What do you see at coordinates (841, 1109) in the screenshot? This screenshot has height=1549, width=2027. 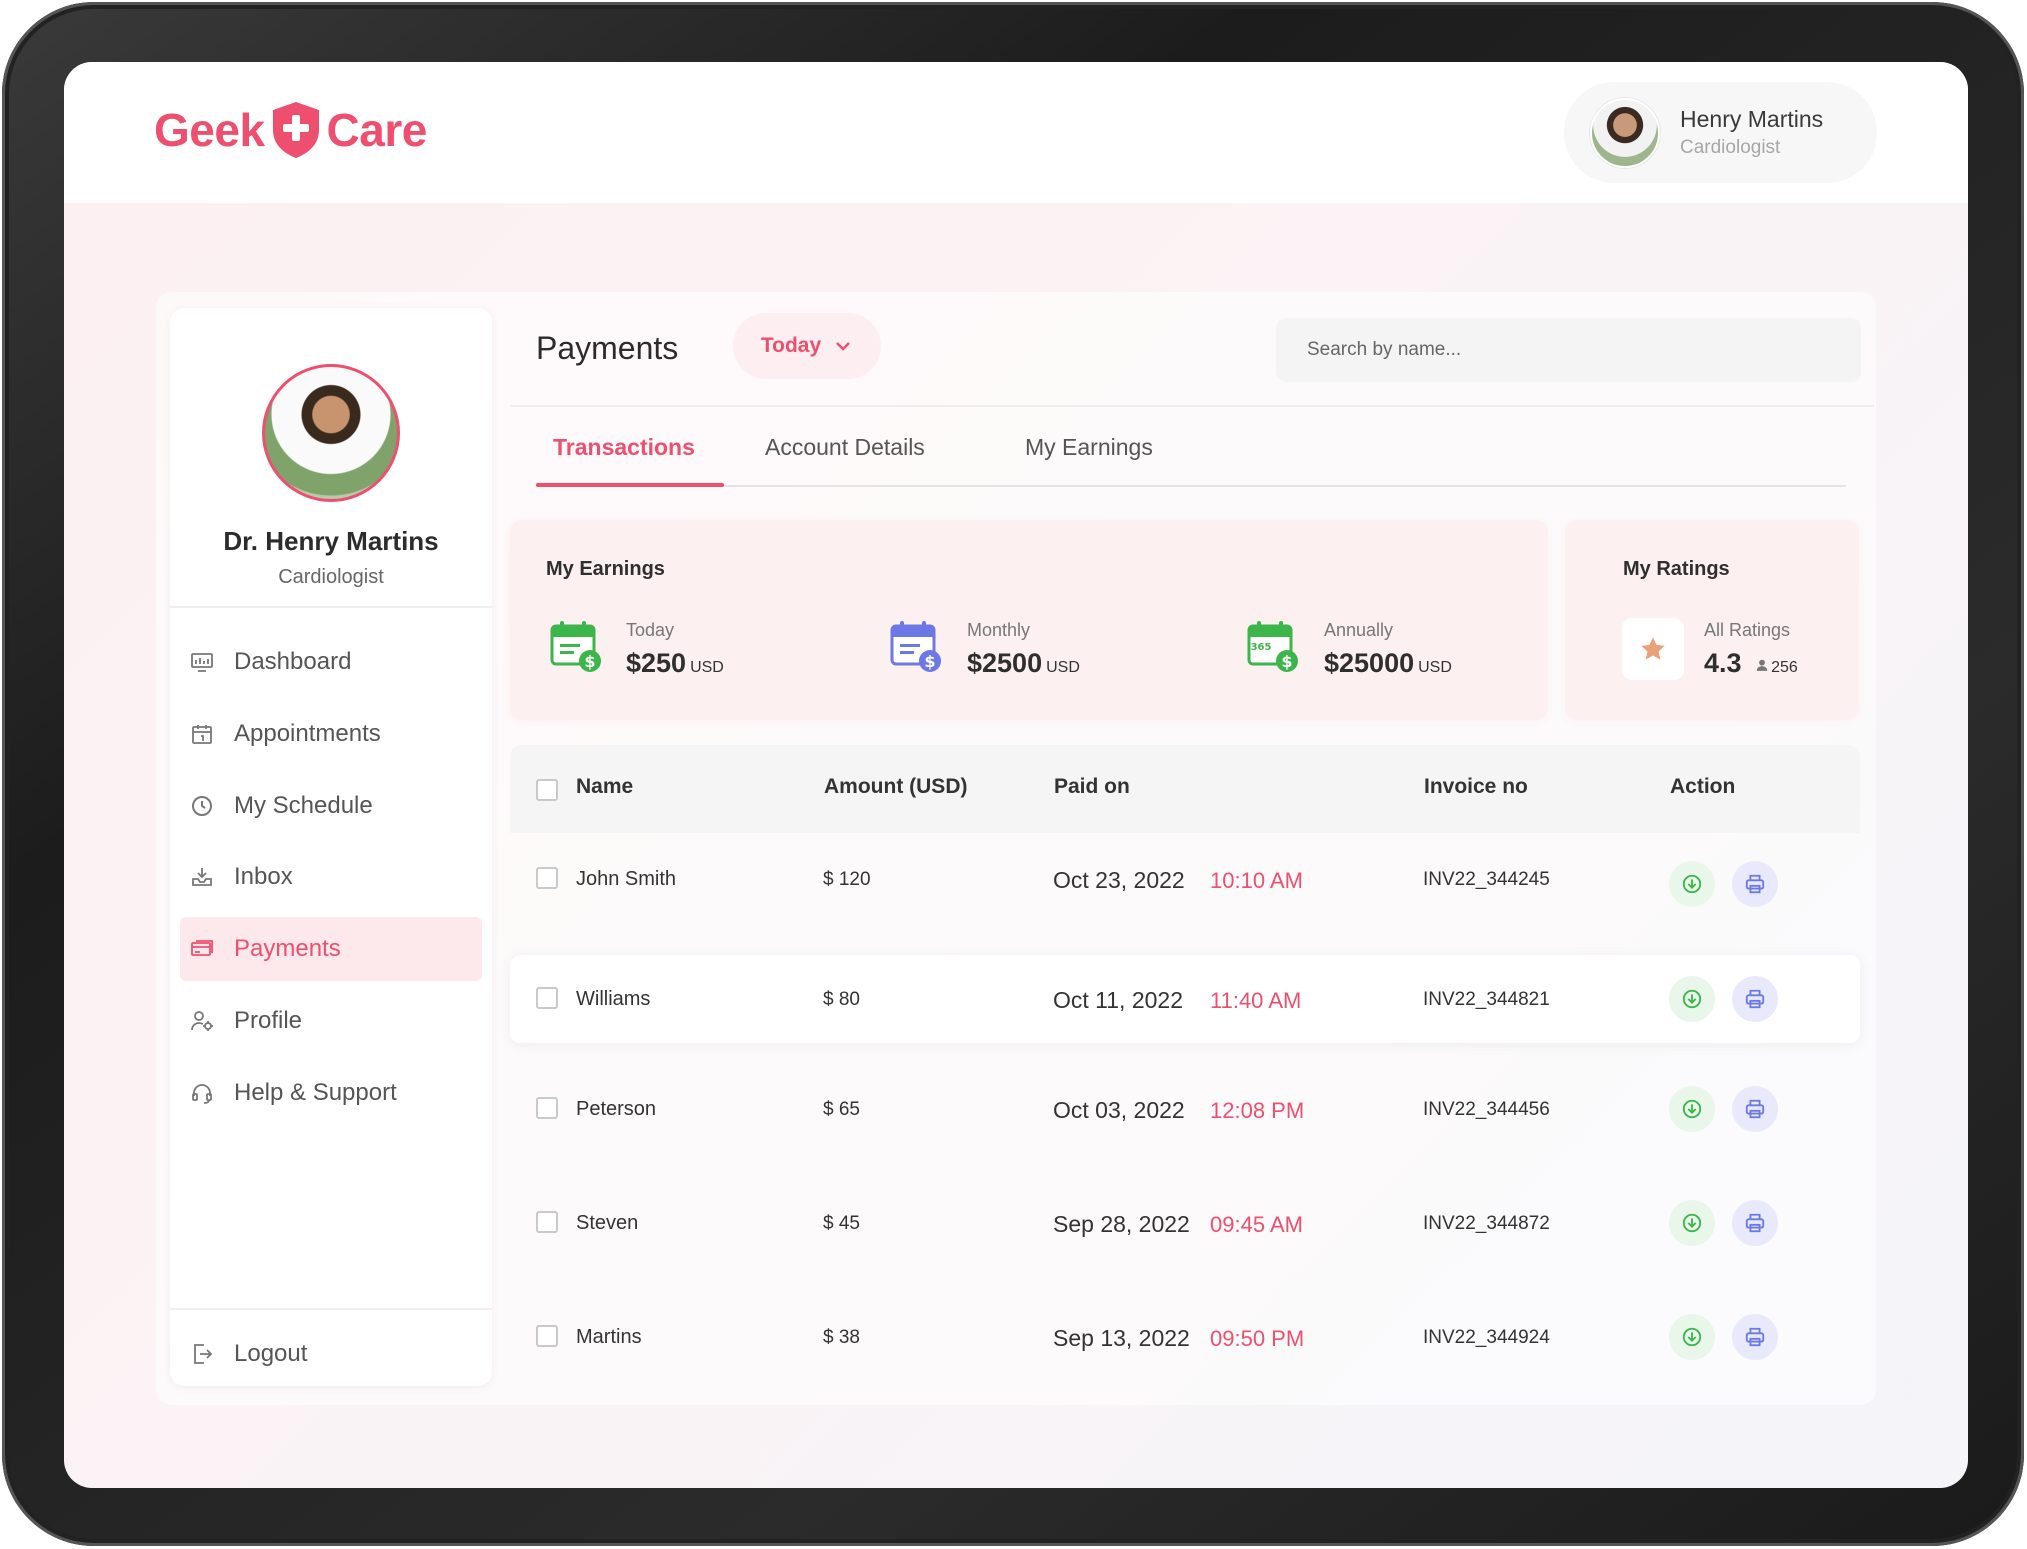 I see `row-amount: $ 65` at bounding box center [841, 1109].